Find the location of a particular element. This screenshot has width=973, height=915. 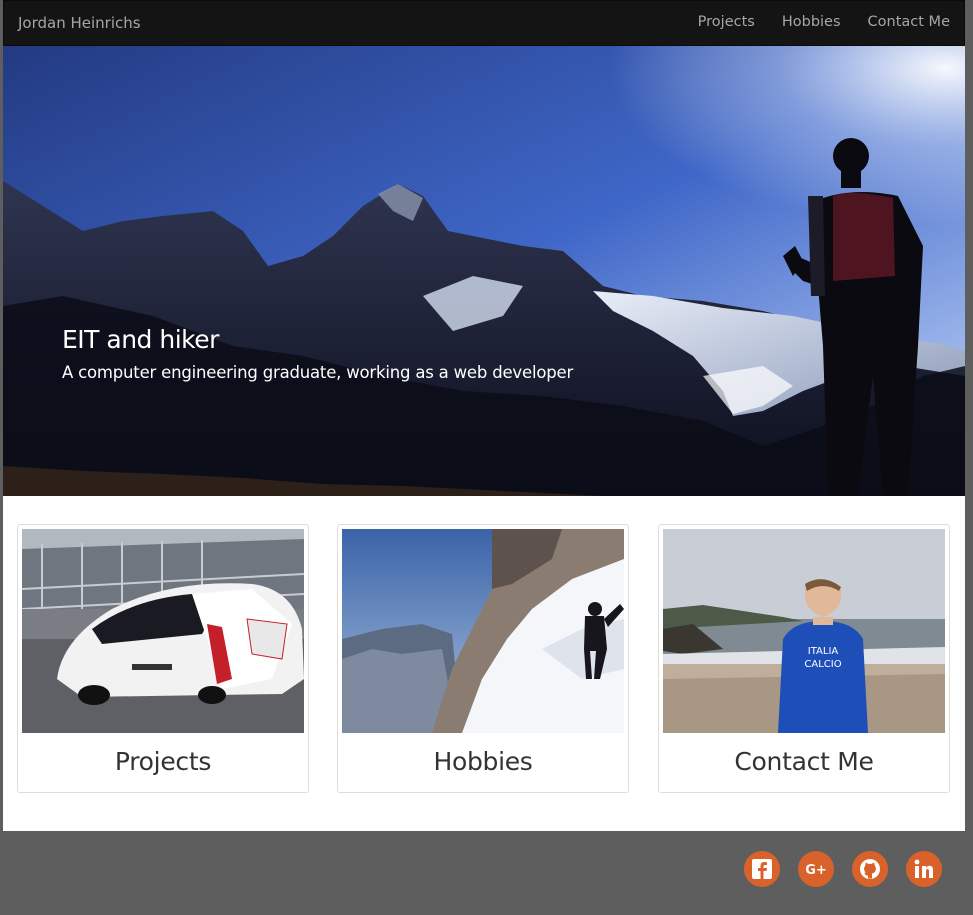

contact-image: ITALIA CALCIO is located at coordinates (804, 631).